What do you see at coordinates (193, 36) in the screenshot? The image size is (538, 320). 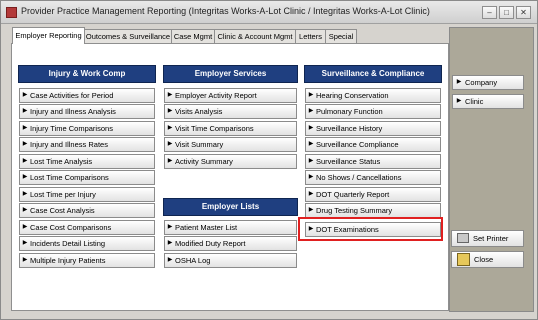 I see `tab-case-mgmt: Case Mgmt` at bounding box center [193, 36].